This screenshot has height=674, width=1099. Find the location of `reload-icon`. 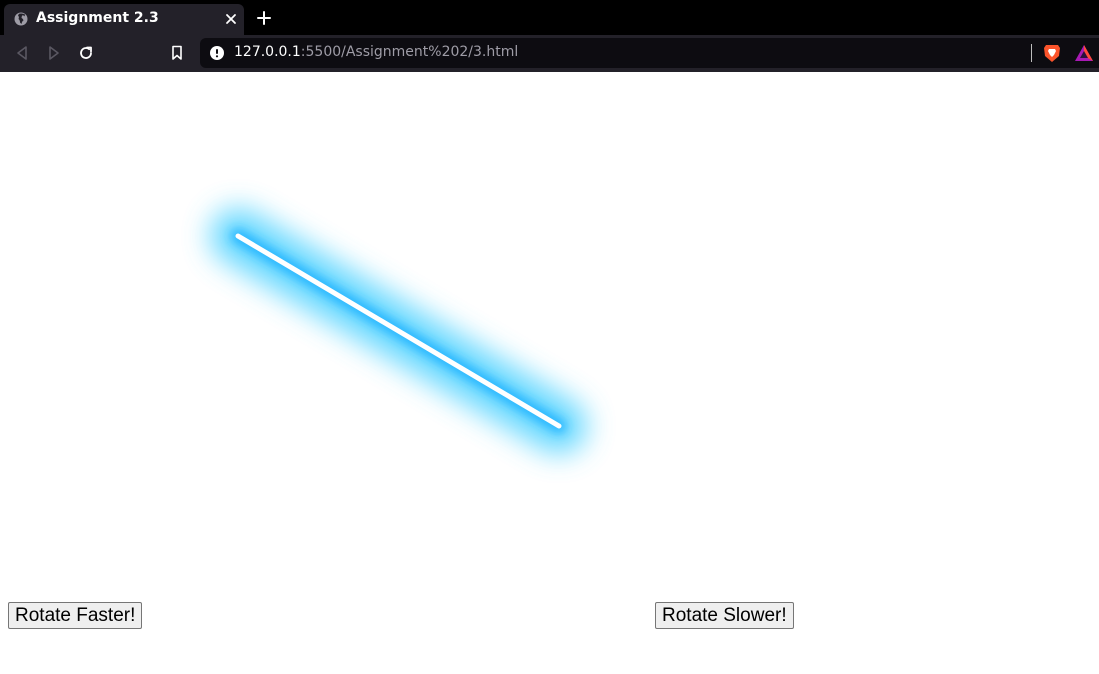

reload-icon is located at coordinates (86, 52).